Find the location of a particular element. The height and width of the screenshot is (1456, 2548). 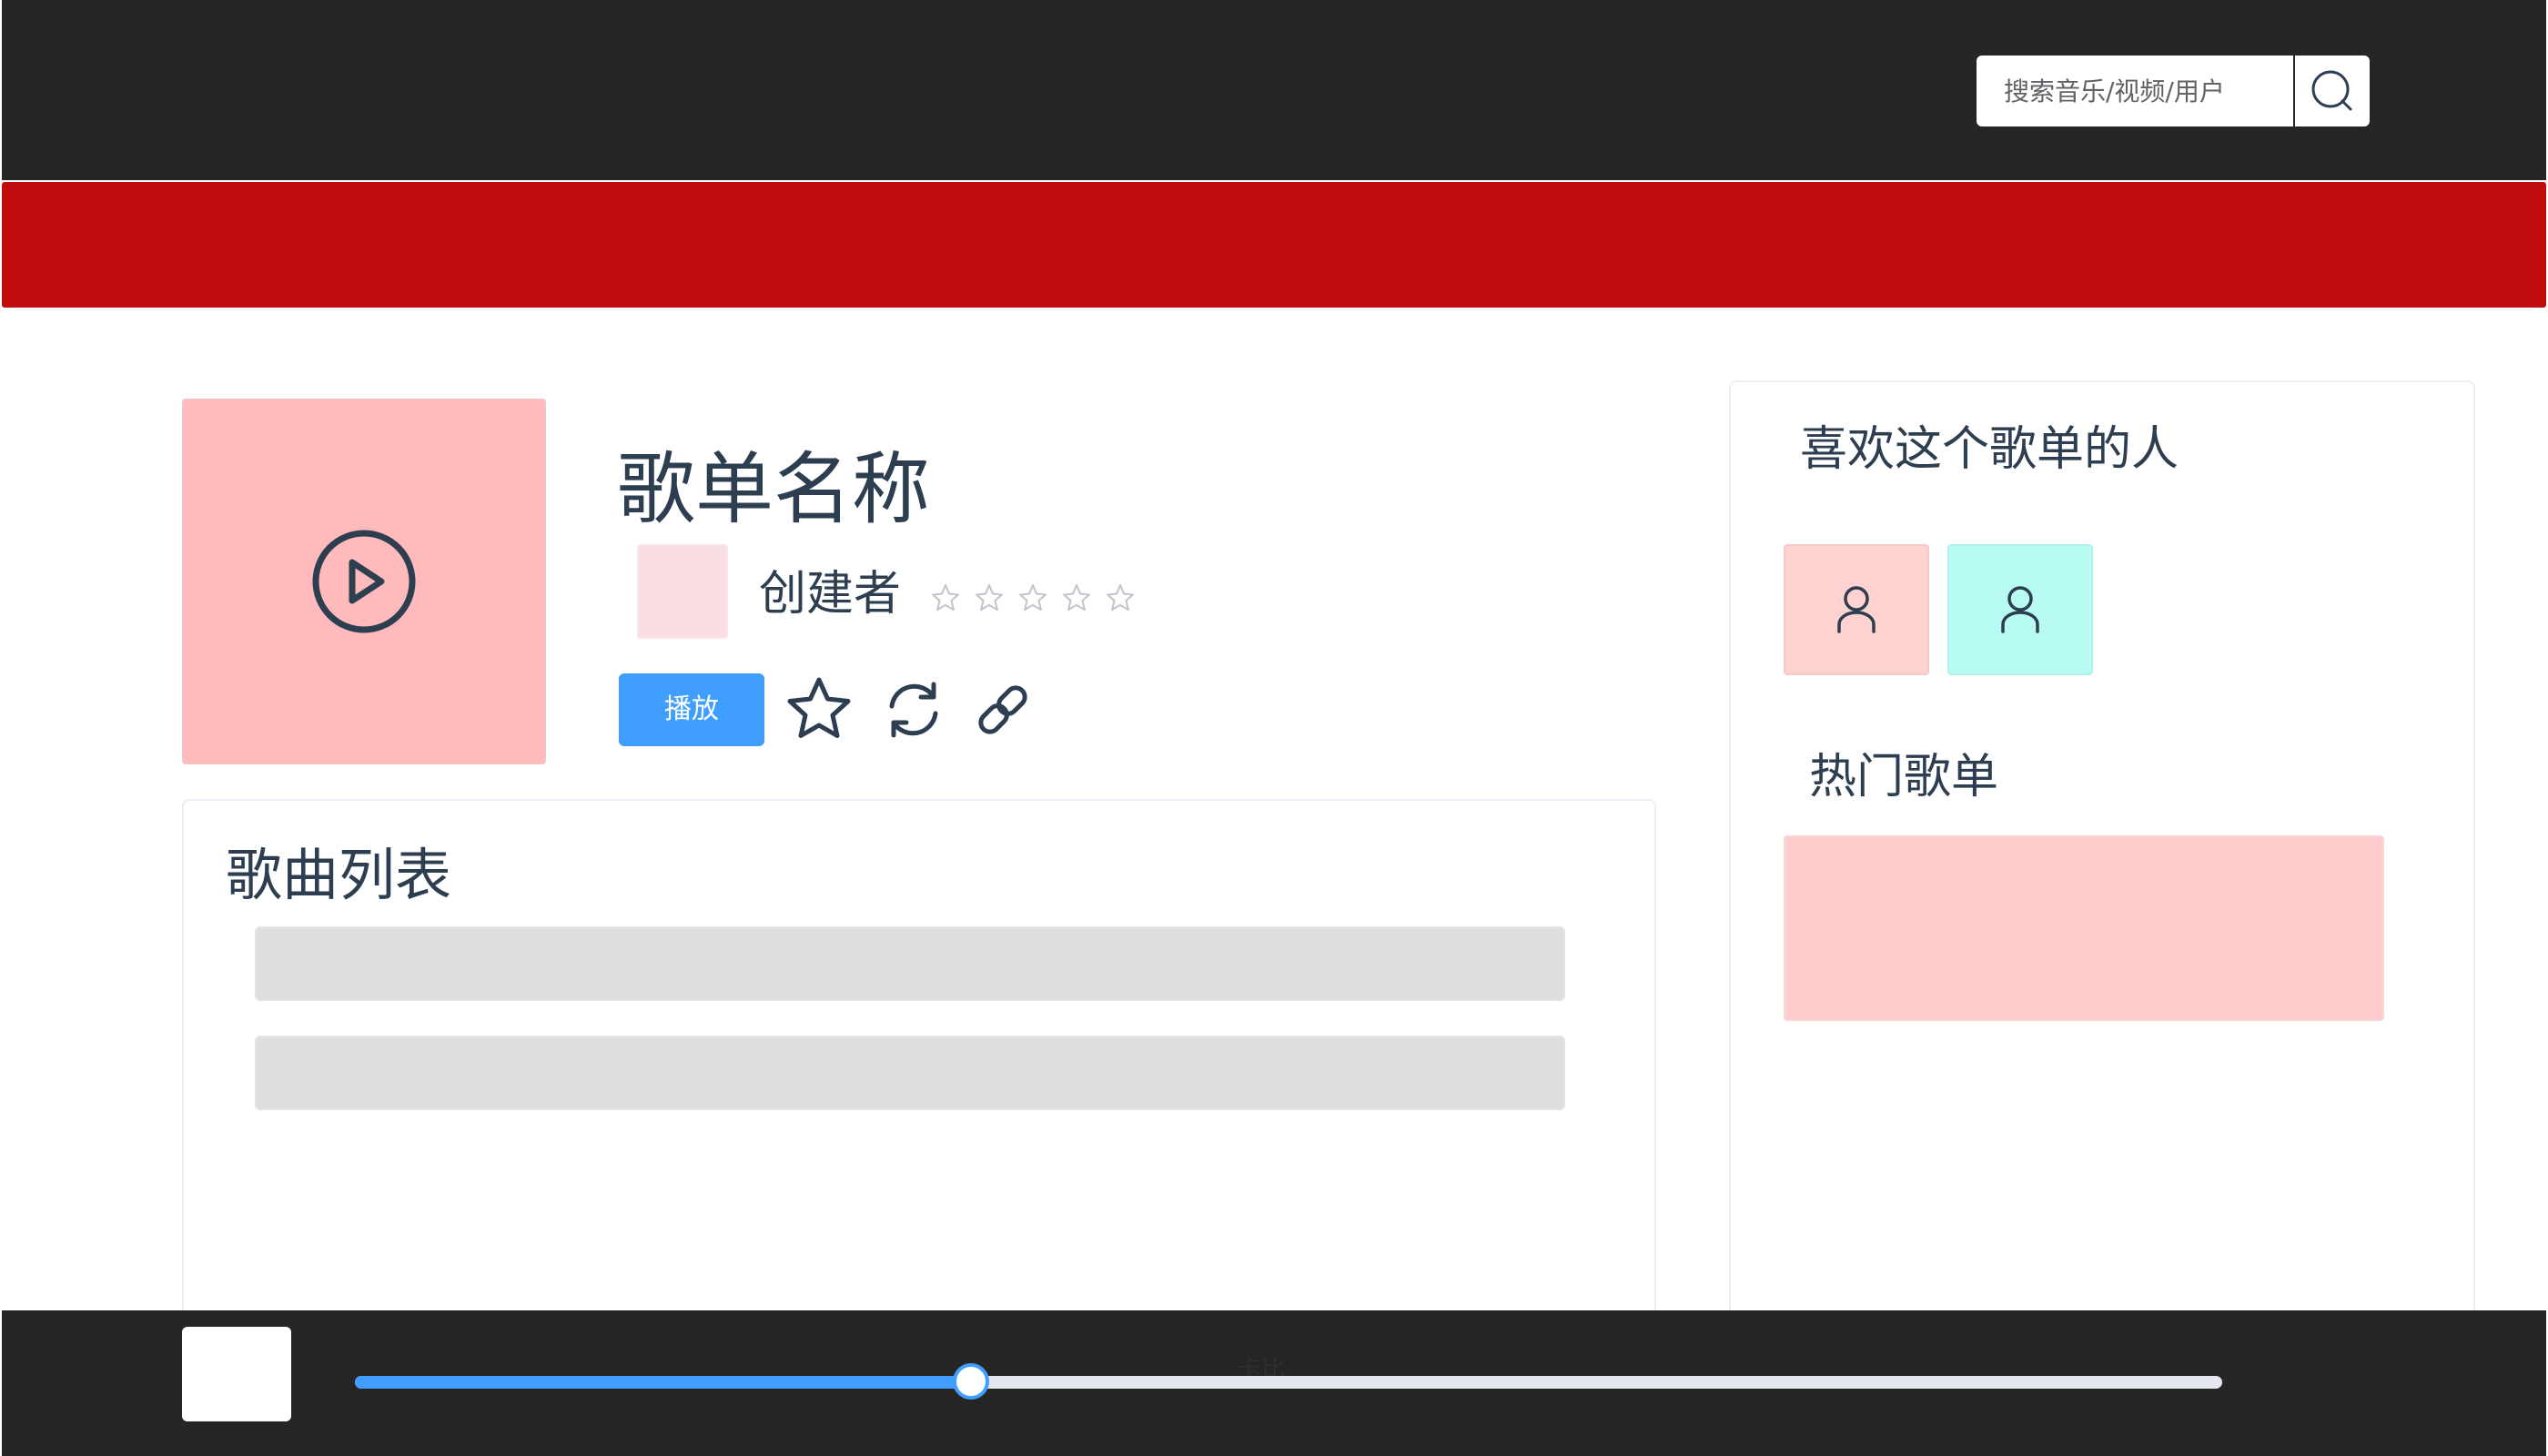

creator-name: 创建者 is located at coordinates (830, 594).